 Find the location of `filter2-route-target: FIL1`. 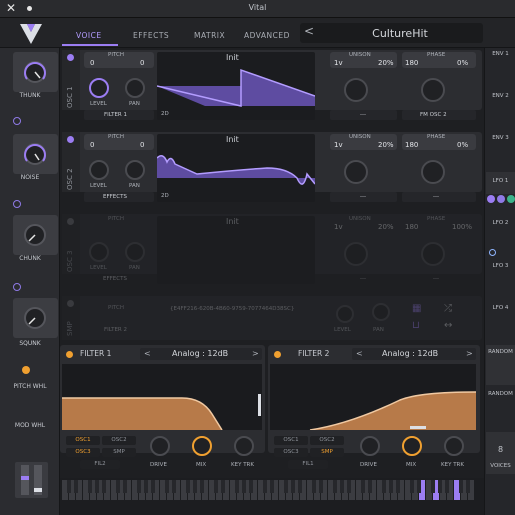

filter2-route-target: FIL1 is located at coordinates (308, 464).